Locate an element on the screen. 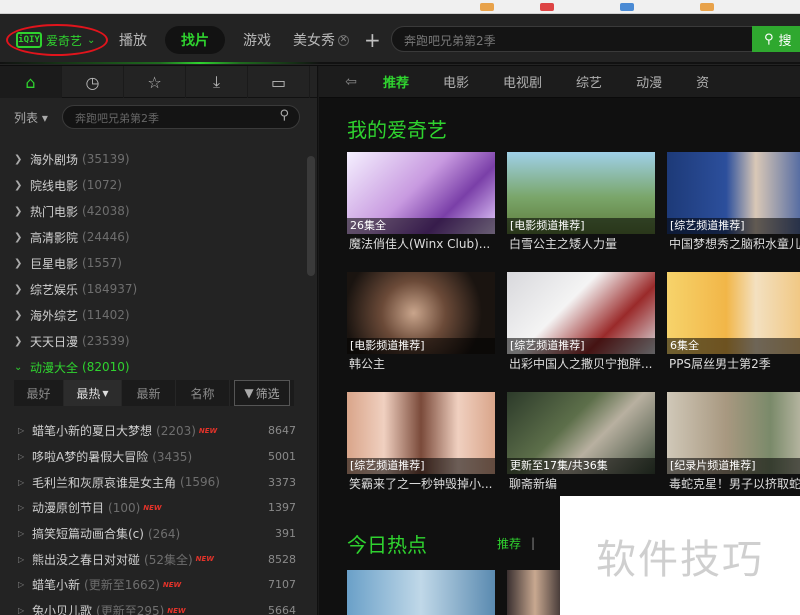  tab-label: 美女秀 is located at coordinates (314, 41).